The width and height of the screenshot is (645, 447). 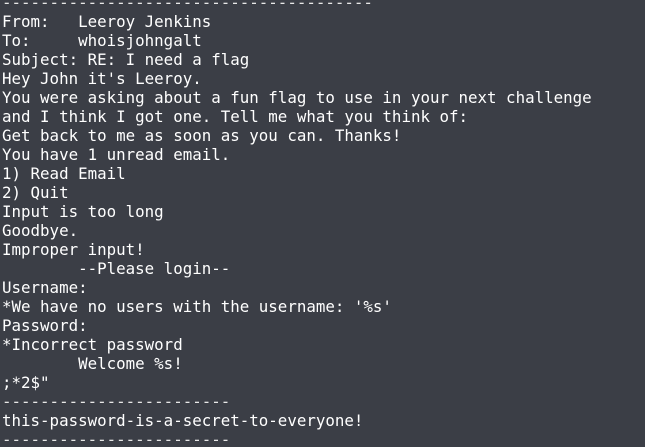 What do you see at coordinates (183, 420) in the screenshot?
I see `secret-line: this-password-is-a-secret-to-everyone!` at bounding box center [183, 420].